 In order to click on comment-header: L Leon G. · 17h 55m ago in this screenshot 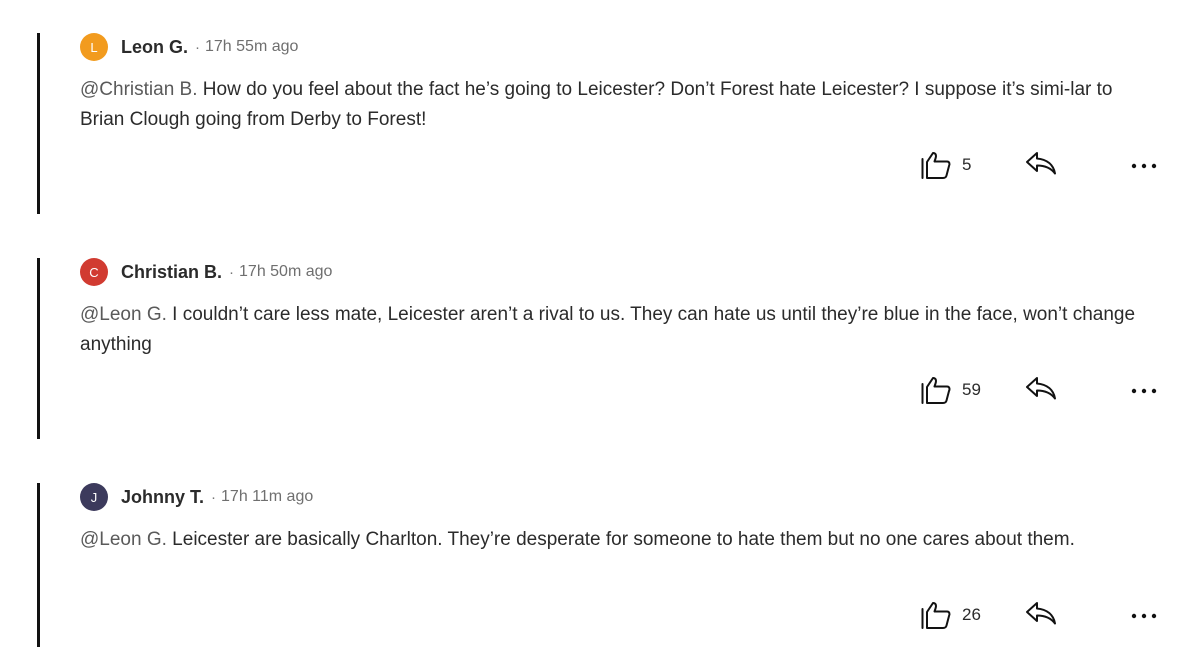, I will do `click(189, 47)`.